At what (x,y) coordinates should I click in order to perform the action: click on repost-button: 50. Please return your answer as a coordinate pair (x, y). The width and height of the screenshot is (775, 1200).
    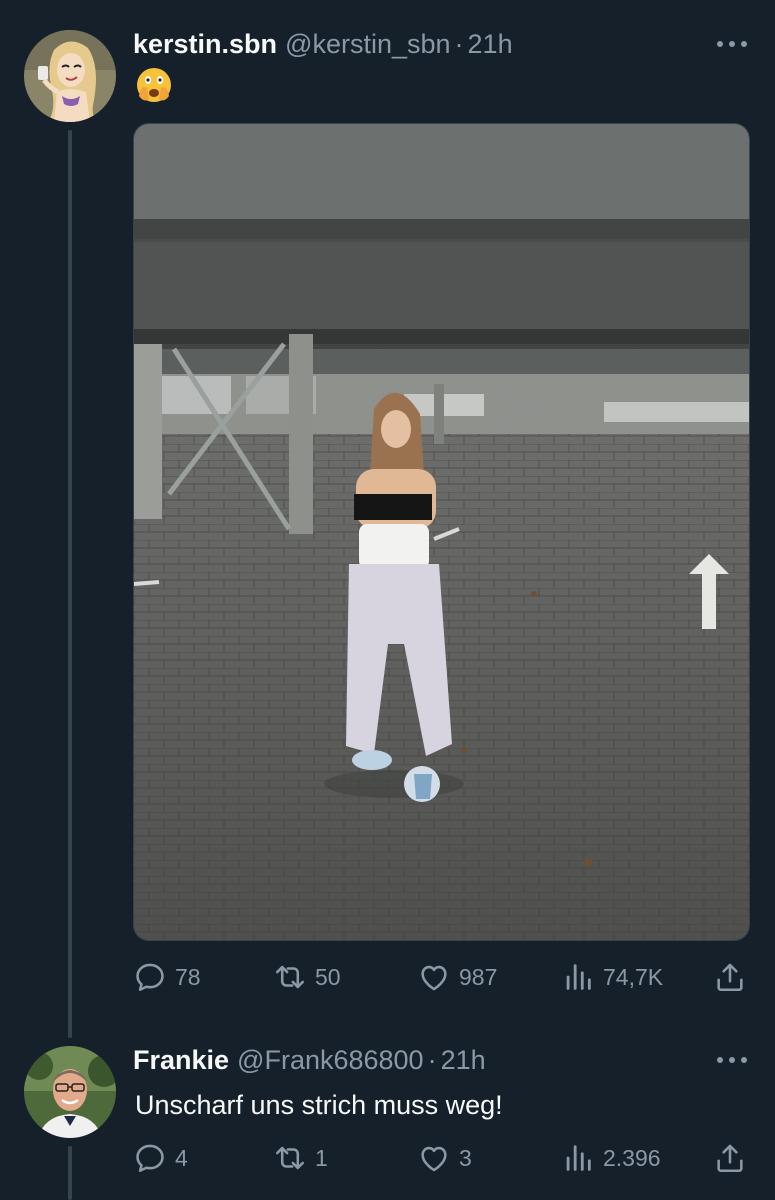
    Looking at the image, I should click on (307, 977).